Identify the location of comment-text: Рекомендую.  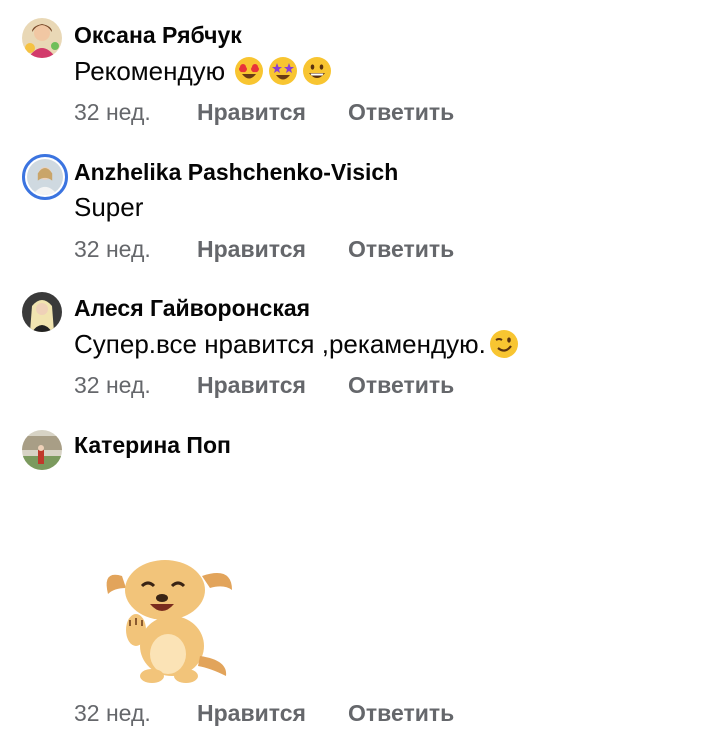
(203, 71).